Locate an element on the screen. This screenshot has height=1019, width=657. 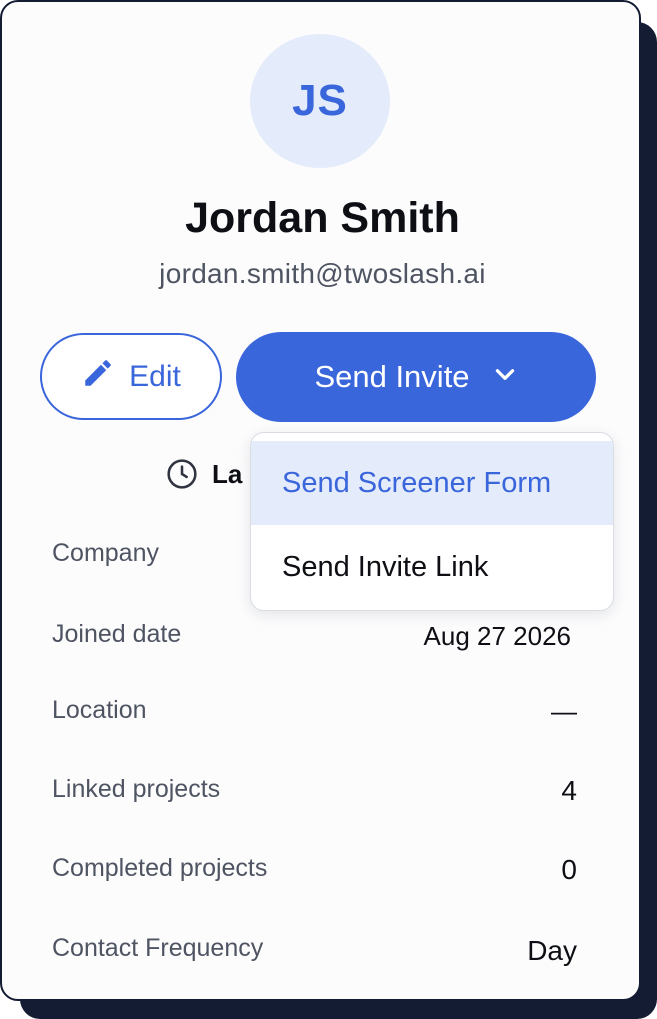
avatar-initials: JS is located at coordinates (320, 100).